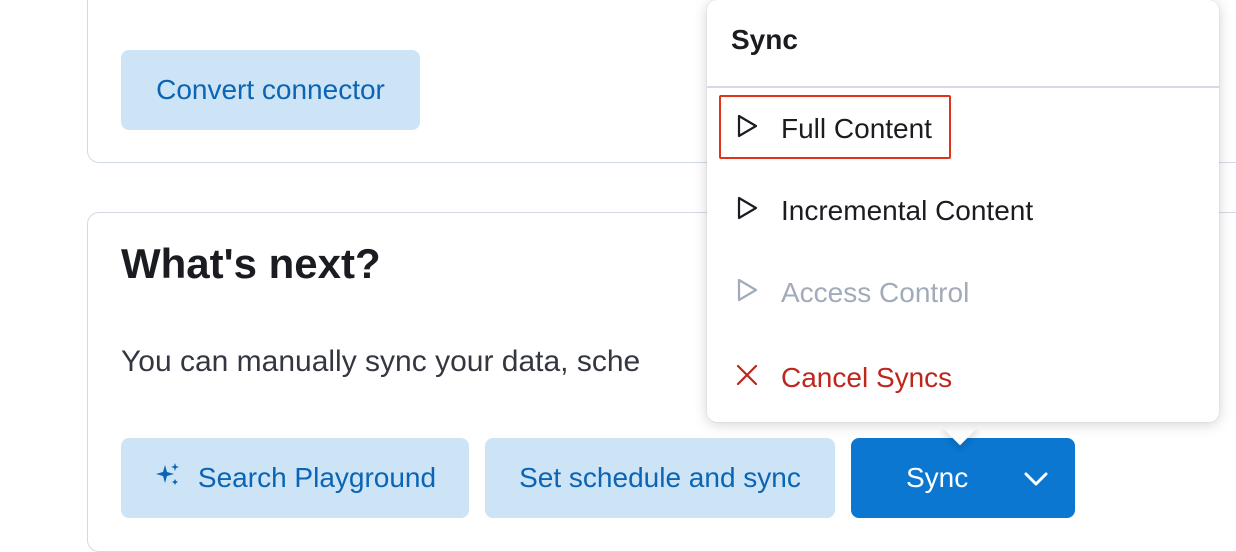  I want to click on sync-button-label: Sync, so click(937, 477).